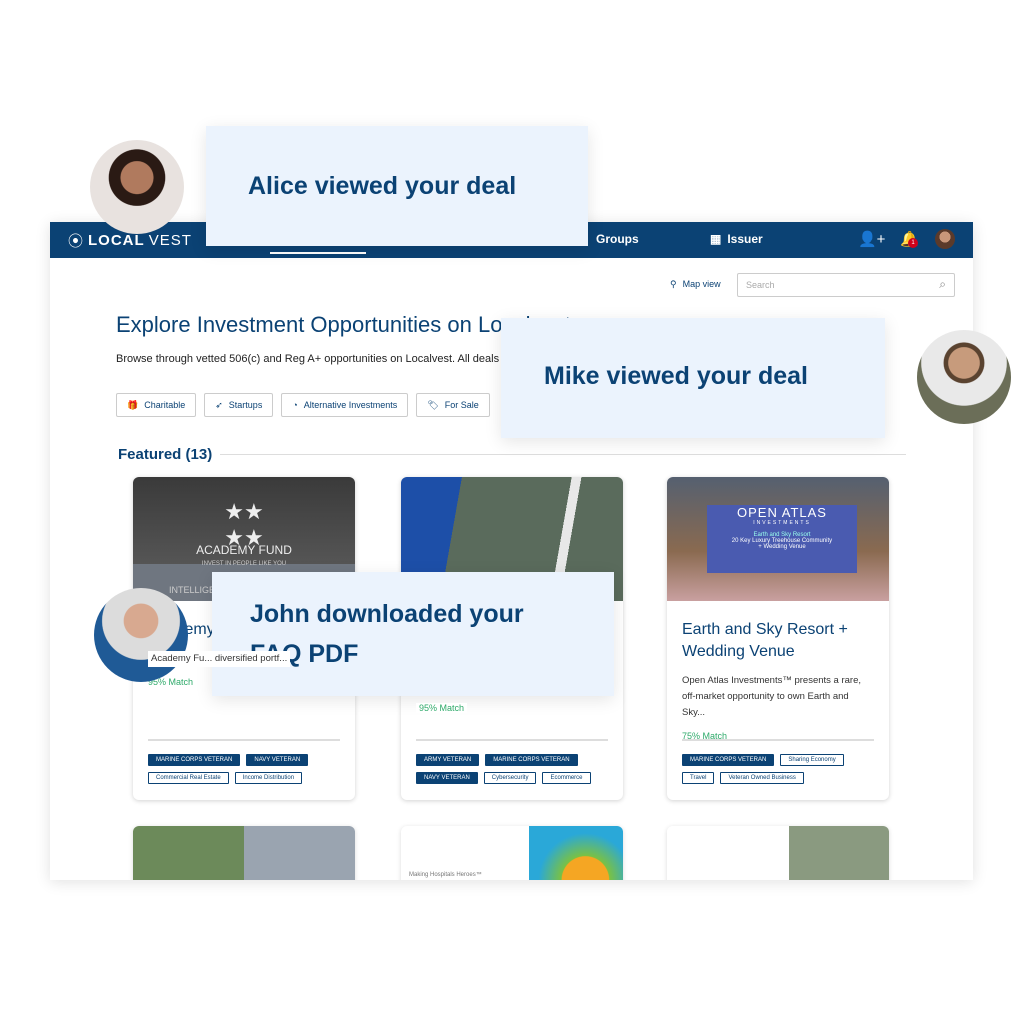 Image resolution: width=1024 pixels, height=1024 pixels. I want to click on notification-alice: Alice viewed your deal, so click(397, 186).